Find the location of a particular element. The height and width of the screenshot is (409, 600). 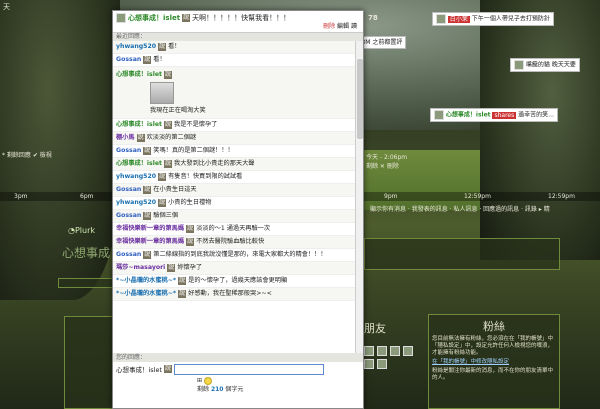

your-response-label: 您的回應： is located at coordinates (238, 357).